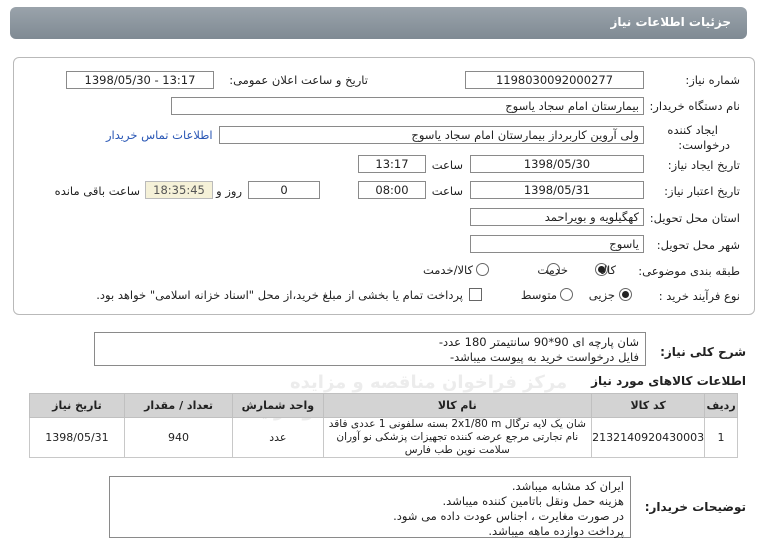 The image size is (770, 545). What do you see at coordinates (601, 295) in the screenshot?
I see `purchase-minor-label: جزیی` at bounding box center [601, 295].